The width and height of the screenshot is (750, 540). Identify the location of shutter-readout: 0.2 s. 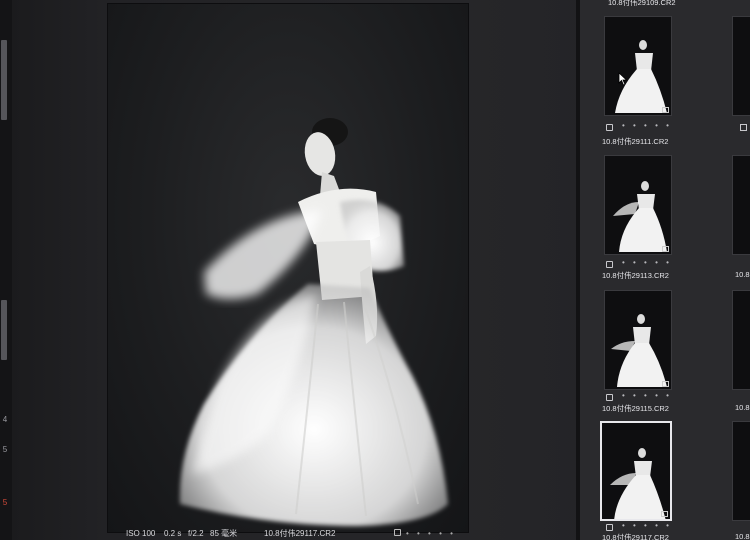
(173, 533).